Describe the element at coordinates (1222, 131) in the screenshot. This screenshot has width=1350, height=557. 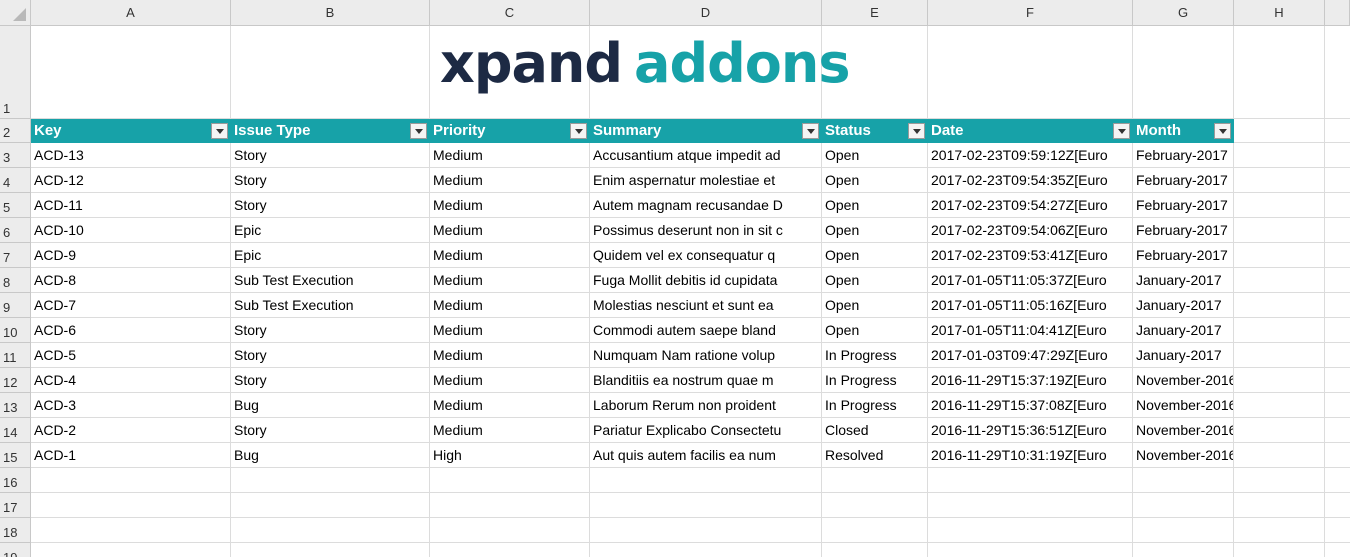
I see `filter-dropdown-month-icon` at that location.